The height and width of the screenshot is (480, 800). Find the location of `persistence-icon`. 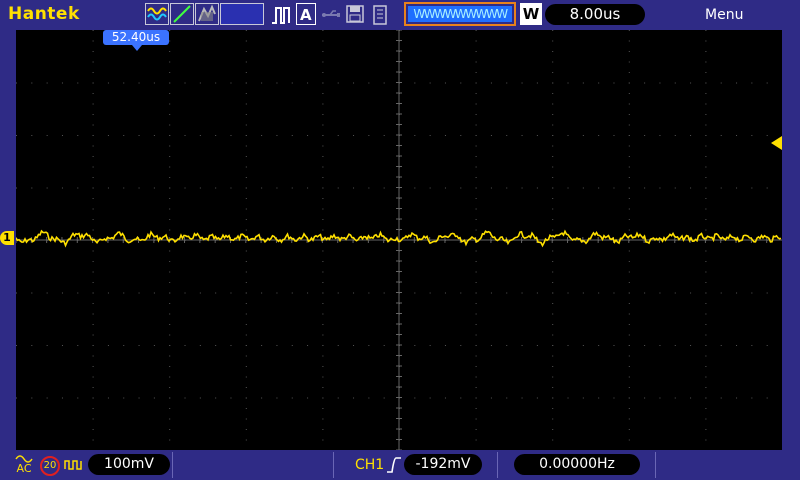

persistence-icon is located at coordinates (207, 14).